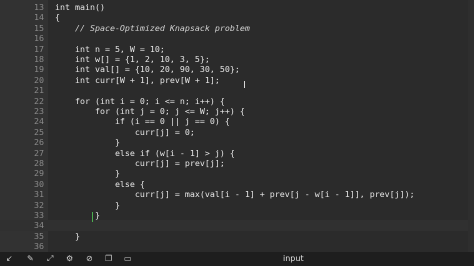 Image resolution: width=474 pixels, height=266 pixels. Describe the element at coordinates (39, 79) in the screenshot. I see `line-number: 20` at that location.